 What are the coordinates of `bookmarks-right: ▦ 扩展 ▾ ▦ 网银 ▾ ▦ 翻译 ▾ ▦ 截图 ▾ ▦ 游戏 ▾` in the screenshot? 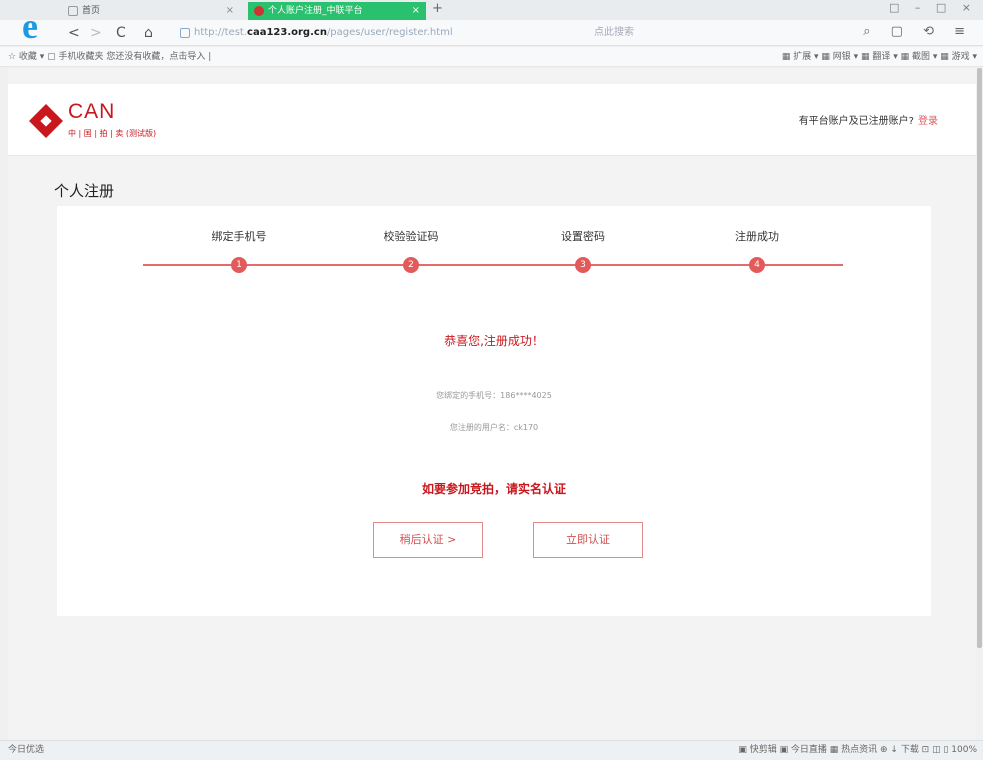 It's located at (879, 57).